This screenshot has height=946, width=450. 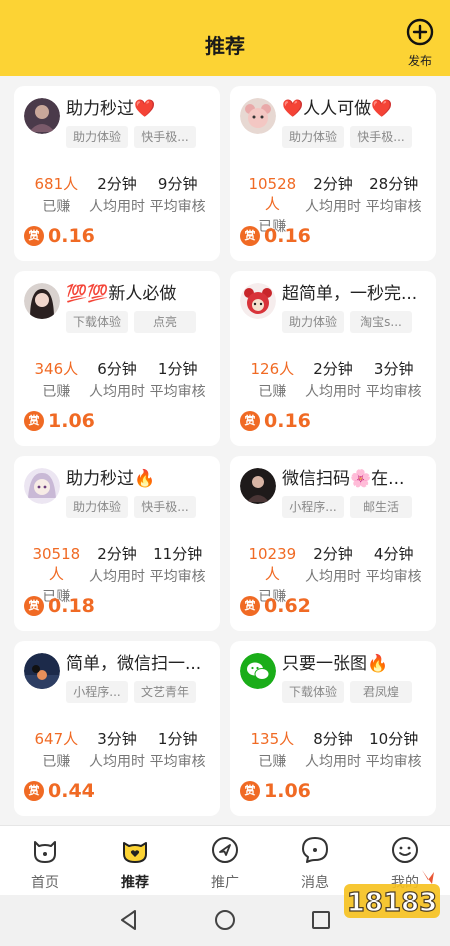 I want to click on home-icon, so click(x=225, y=920).